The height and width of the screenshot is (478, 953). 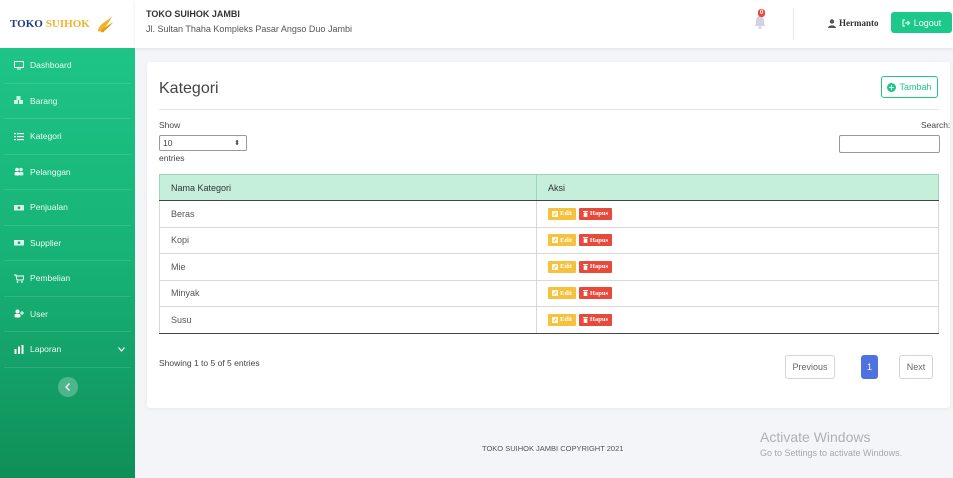 I want to click on windows-watermark-title: Activate Windows, so click(x=815, y=437).